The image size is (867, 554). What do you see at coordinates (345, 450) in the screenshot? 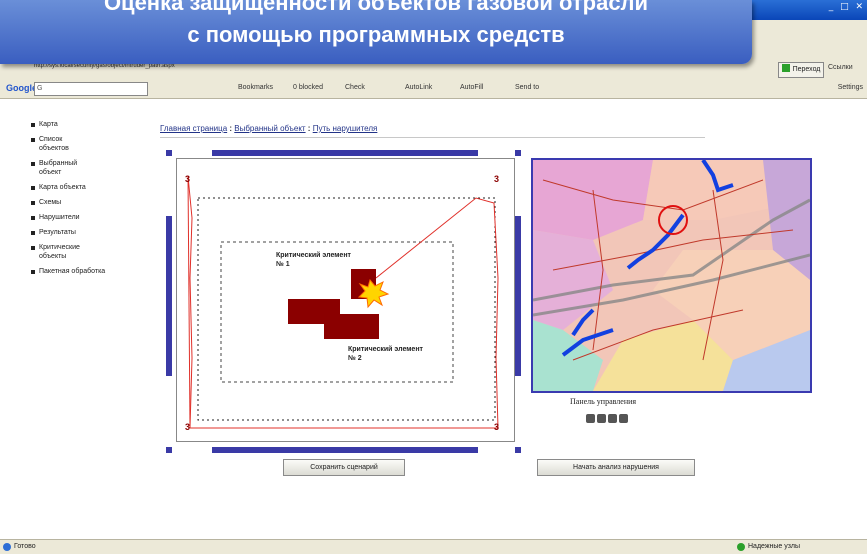
I see `scroll-down-bar` at bounding box center [345, 450].